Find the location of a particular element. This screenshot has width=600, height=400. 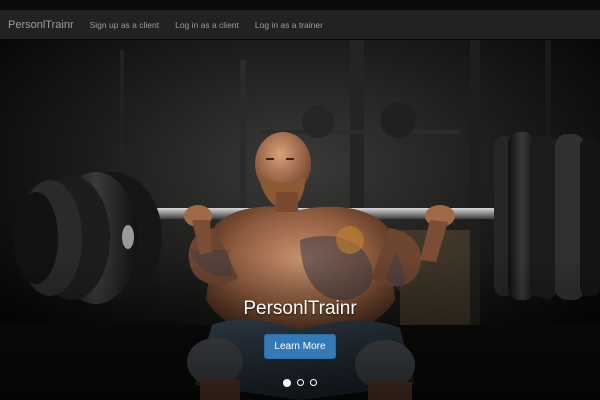

brand-link: PersonlTrainr is located at coordinates (41, 25).